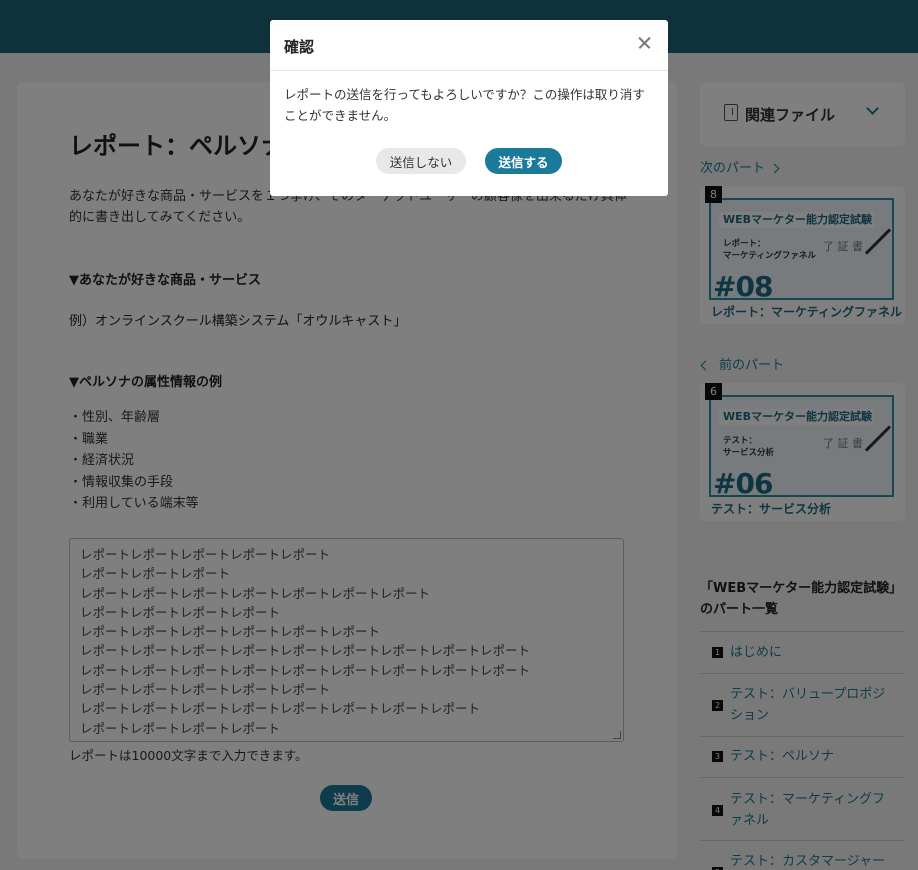 The image size is (918, 870). I want to click on close-icon, so click(645, 43).